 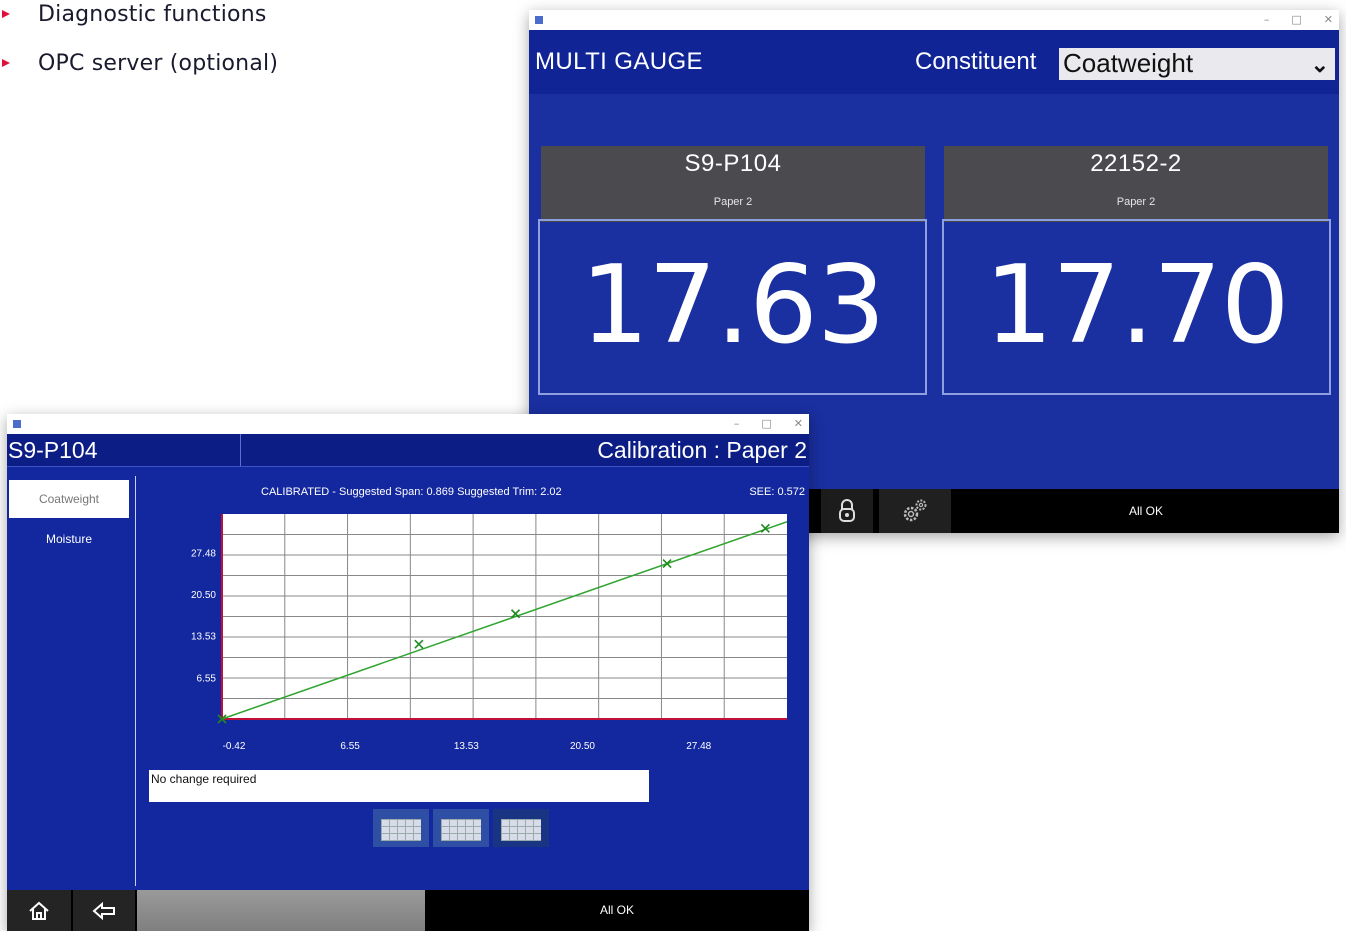 I want to click on x-tick-label: 13.53, so click(x=466, y=746).